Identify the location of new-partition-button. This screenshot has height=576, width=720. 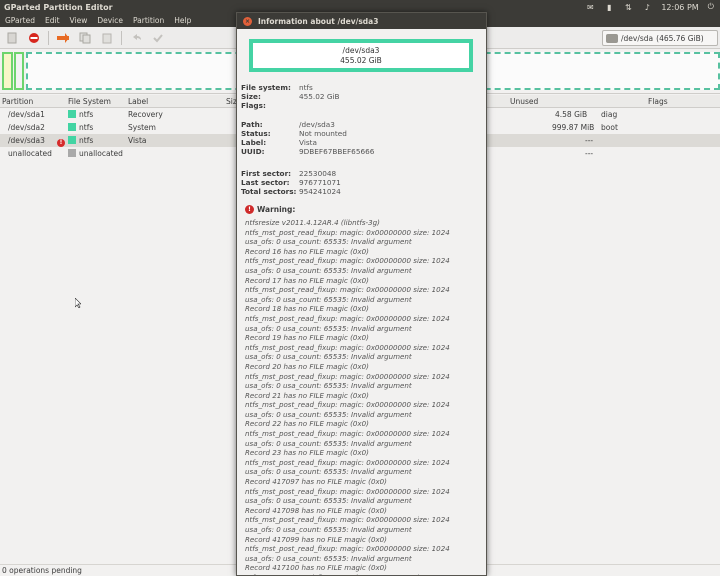
(12, 38).